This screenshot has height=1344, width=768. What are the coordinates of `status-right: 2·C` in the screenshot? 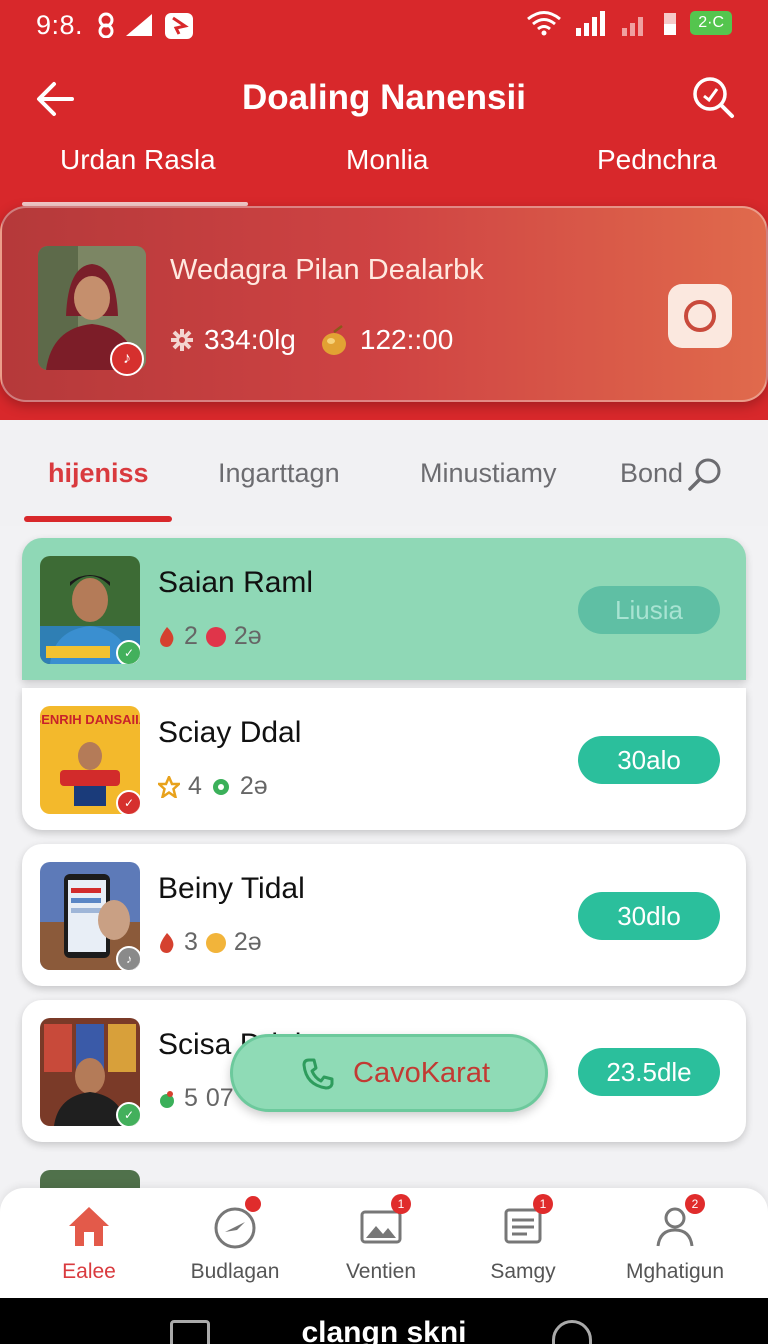 It's located at (629, 23).